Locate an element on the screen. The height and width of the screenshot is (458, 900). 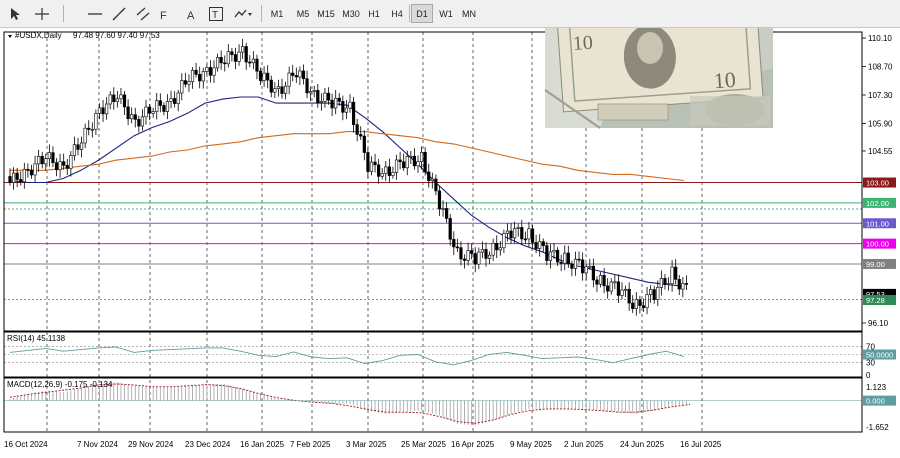
cursor-icon is located at coordinates (15, 13).